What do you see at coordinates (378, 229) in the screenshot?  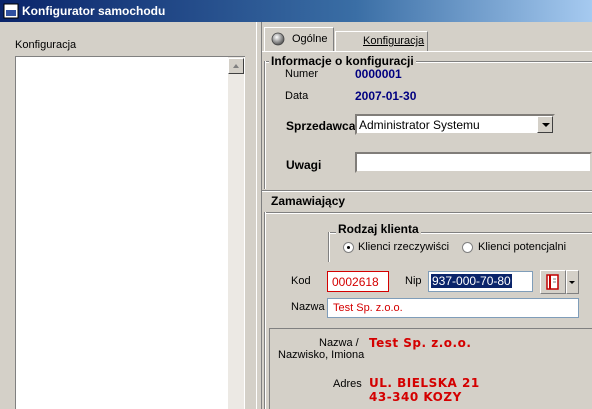 I see `rodzaj-group-title: Rodzaj klienta` at bounding box center [378, 229].